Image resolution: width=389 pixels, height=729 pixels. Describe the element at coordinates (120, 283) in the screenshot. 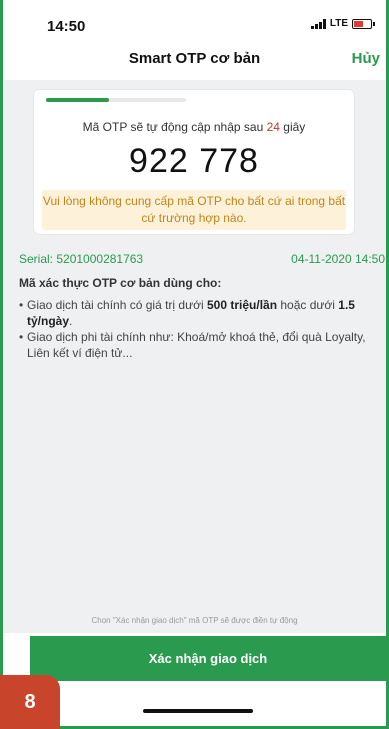

I see `usage-heading: Mã xác thực OTP cơ bản dùng cho:` at that location.